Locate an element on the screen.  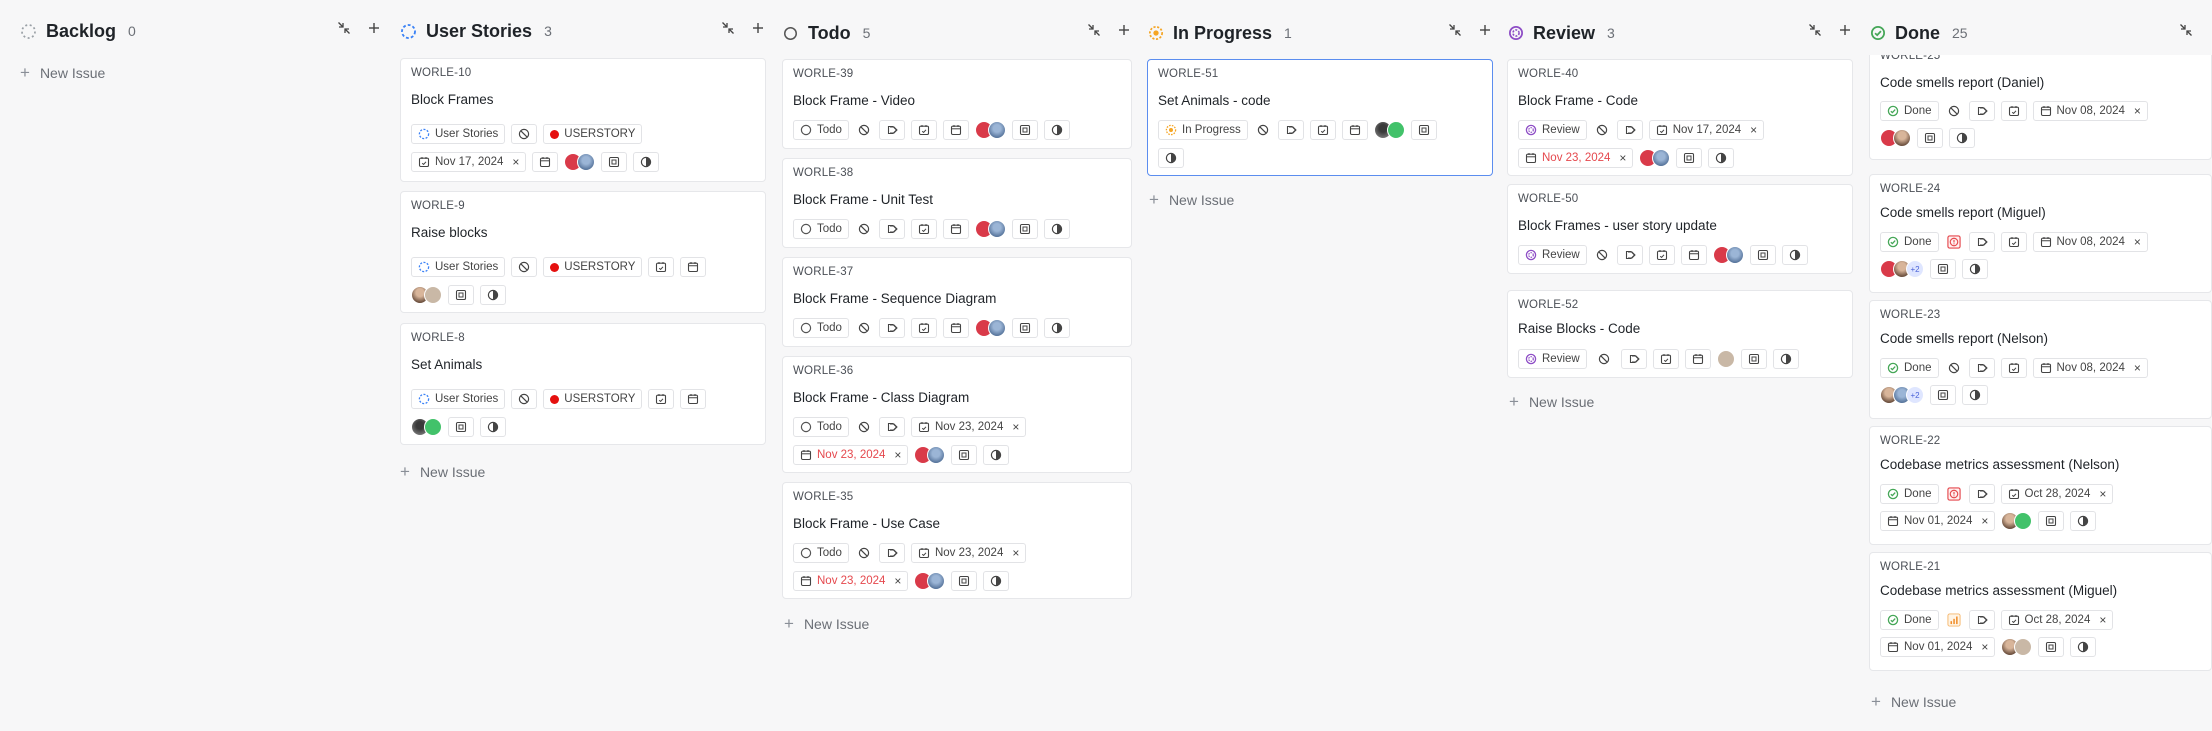
start-date-chip: Nov 17, 2024 × is located at coordinates (1706, 130).